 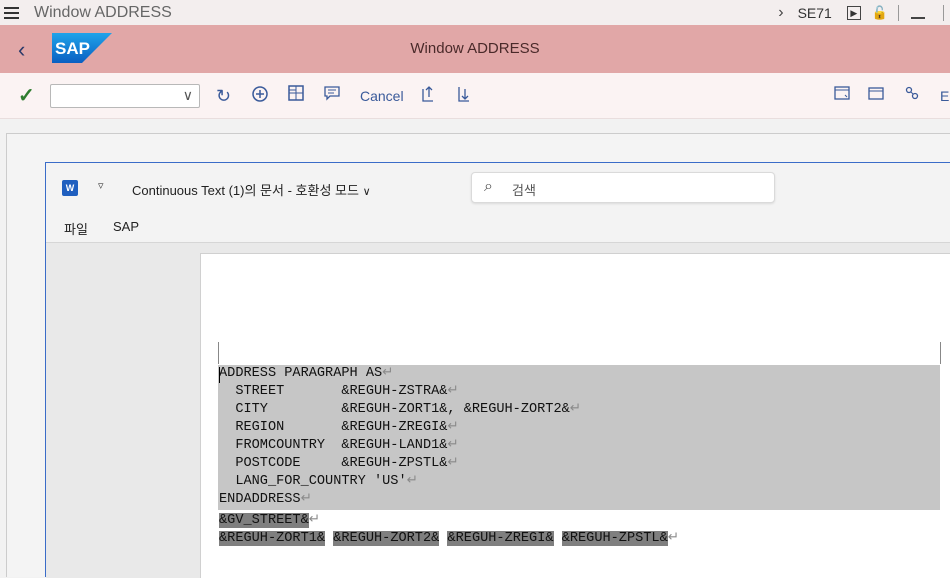 I want to click on new-window-icon, so click(x=876, y=96).